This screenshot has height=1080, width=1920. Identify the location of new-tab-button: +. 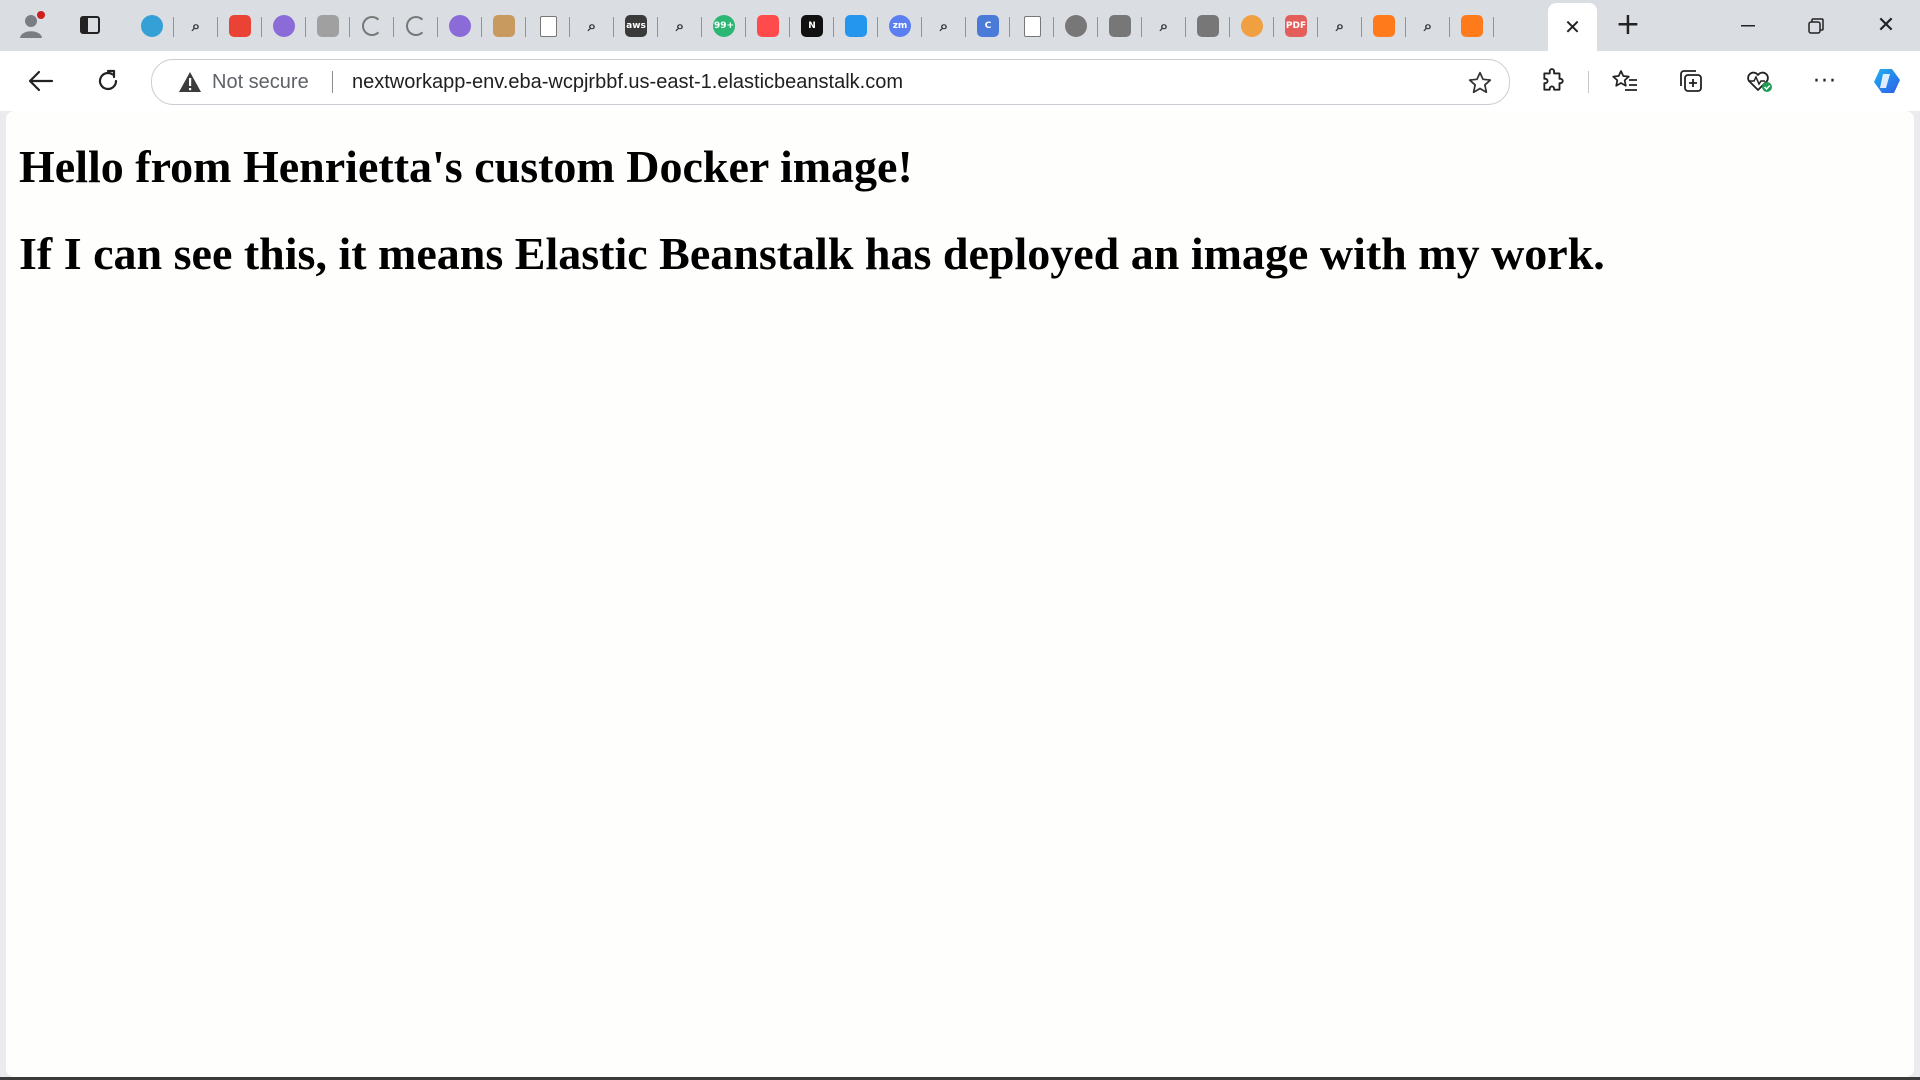
(1628, 25).